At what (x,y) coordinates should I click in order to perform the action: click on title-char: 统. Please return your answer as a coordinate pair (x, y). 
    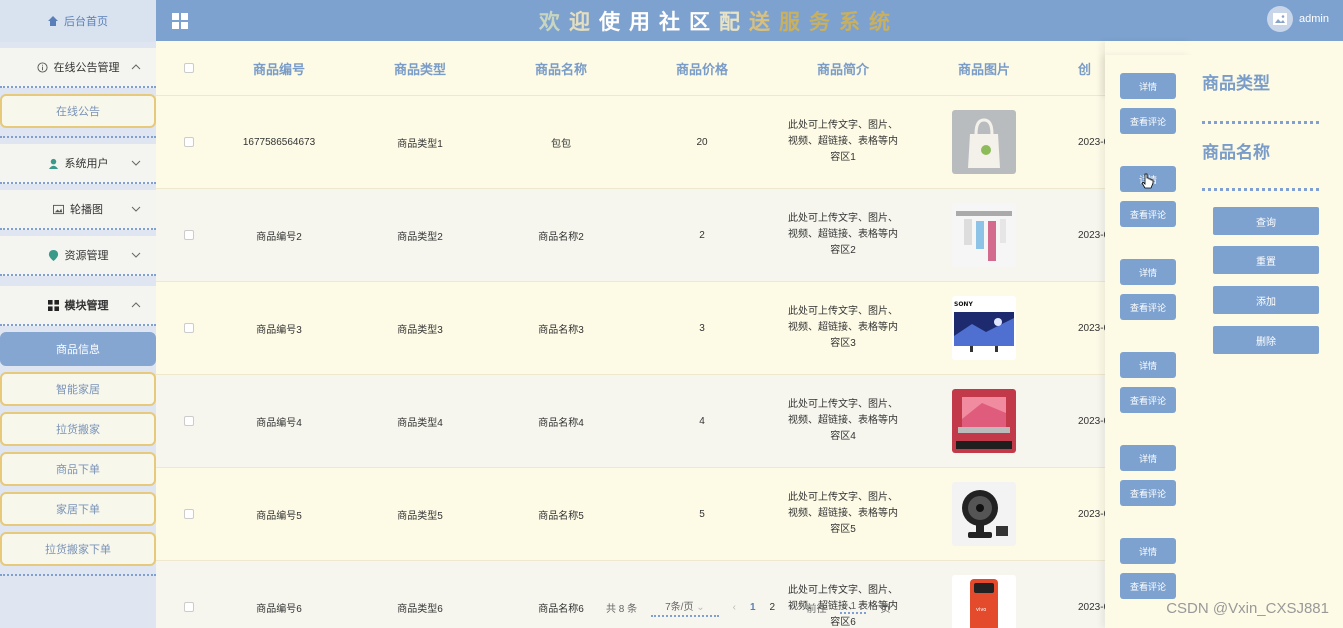
    Looking at the image, I should click on (884, 22).